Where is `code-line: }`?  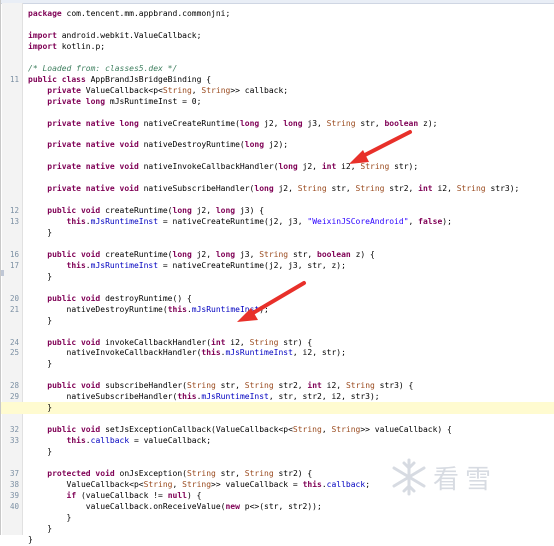
code-line: } is located at coordinates (277, 540).